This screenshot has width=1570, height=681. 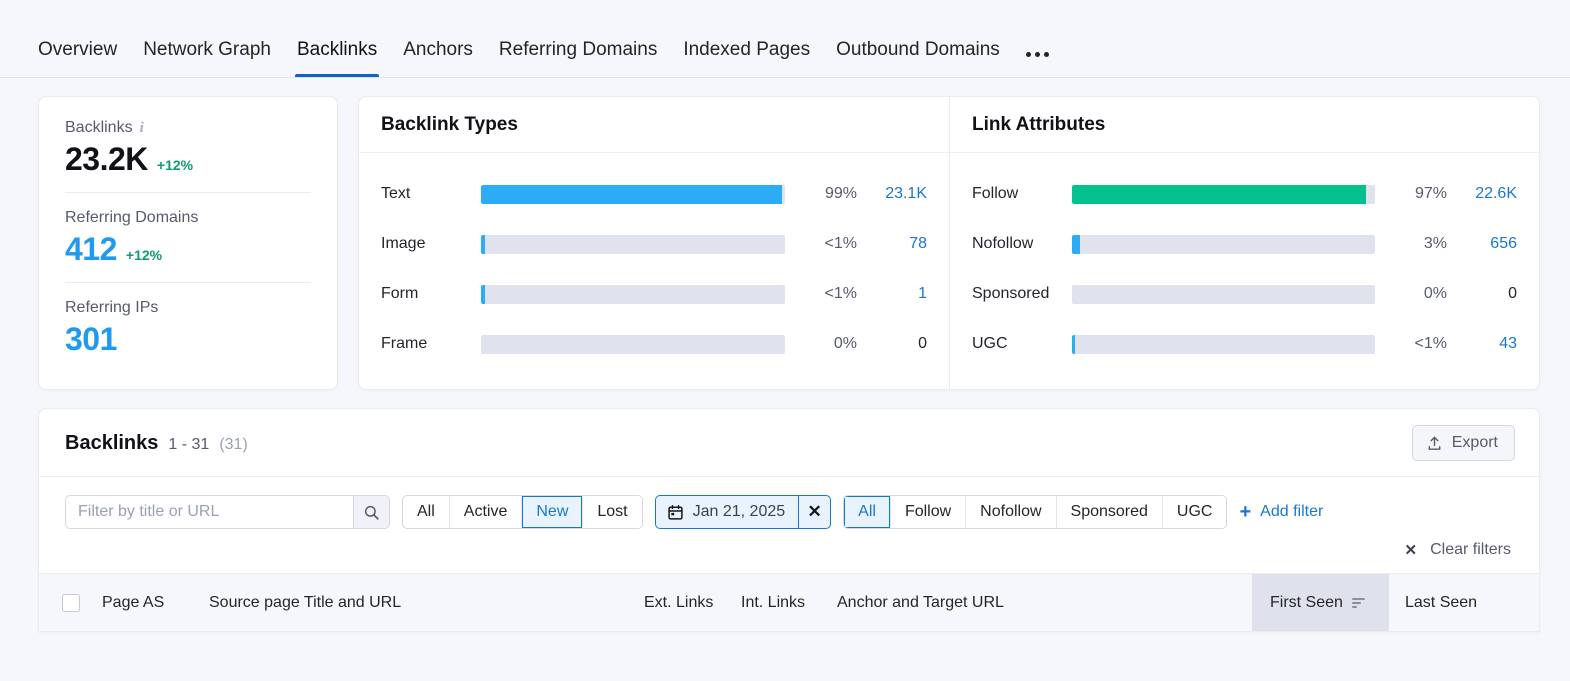 I want to click on attribute-filter-group: All Follow Nofollow Sponsored UGC, so click(x=1035, y=512).